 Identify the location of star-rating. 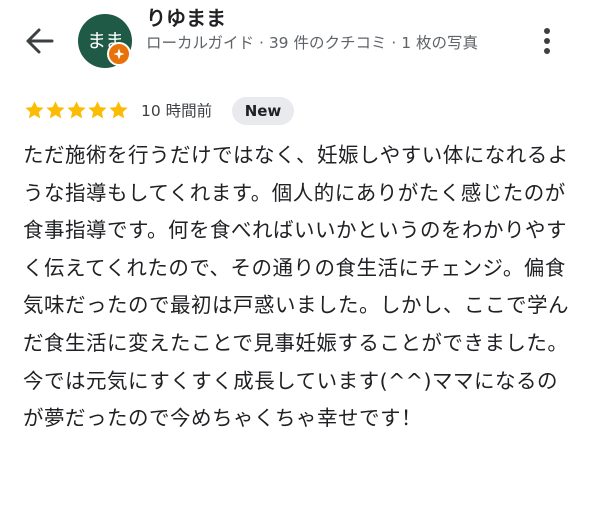
(79, 111).